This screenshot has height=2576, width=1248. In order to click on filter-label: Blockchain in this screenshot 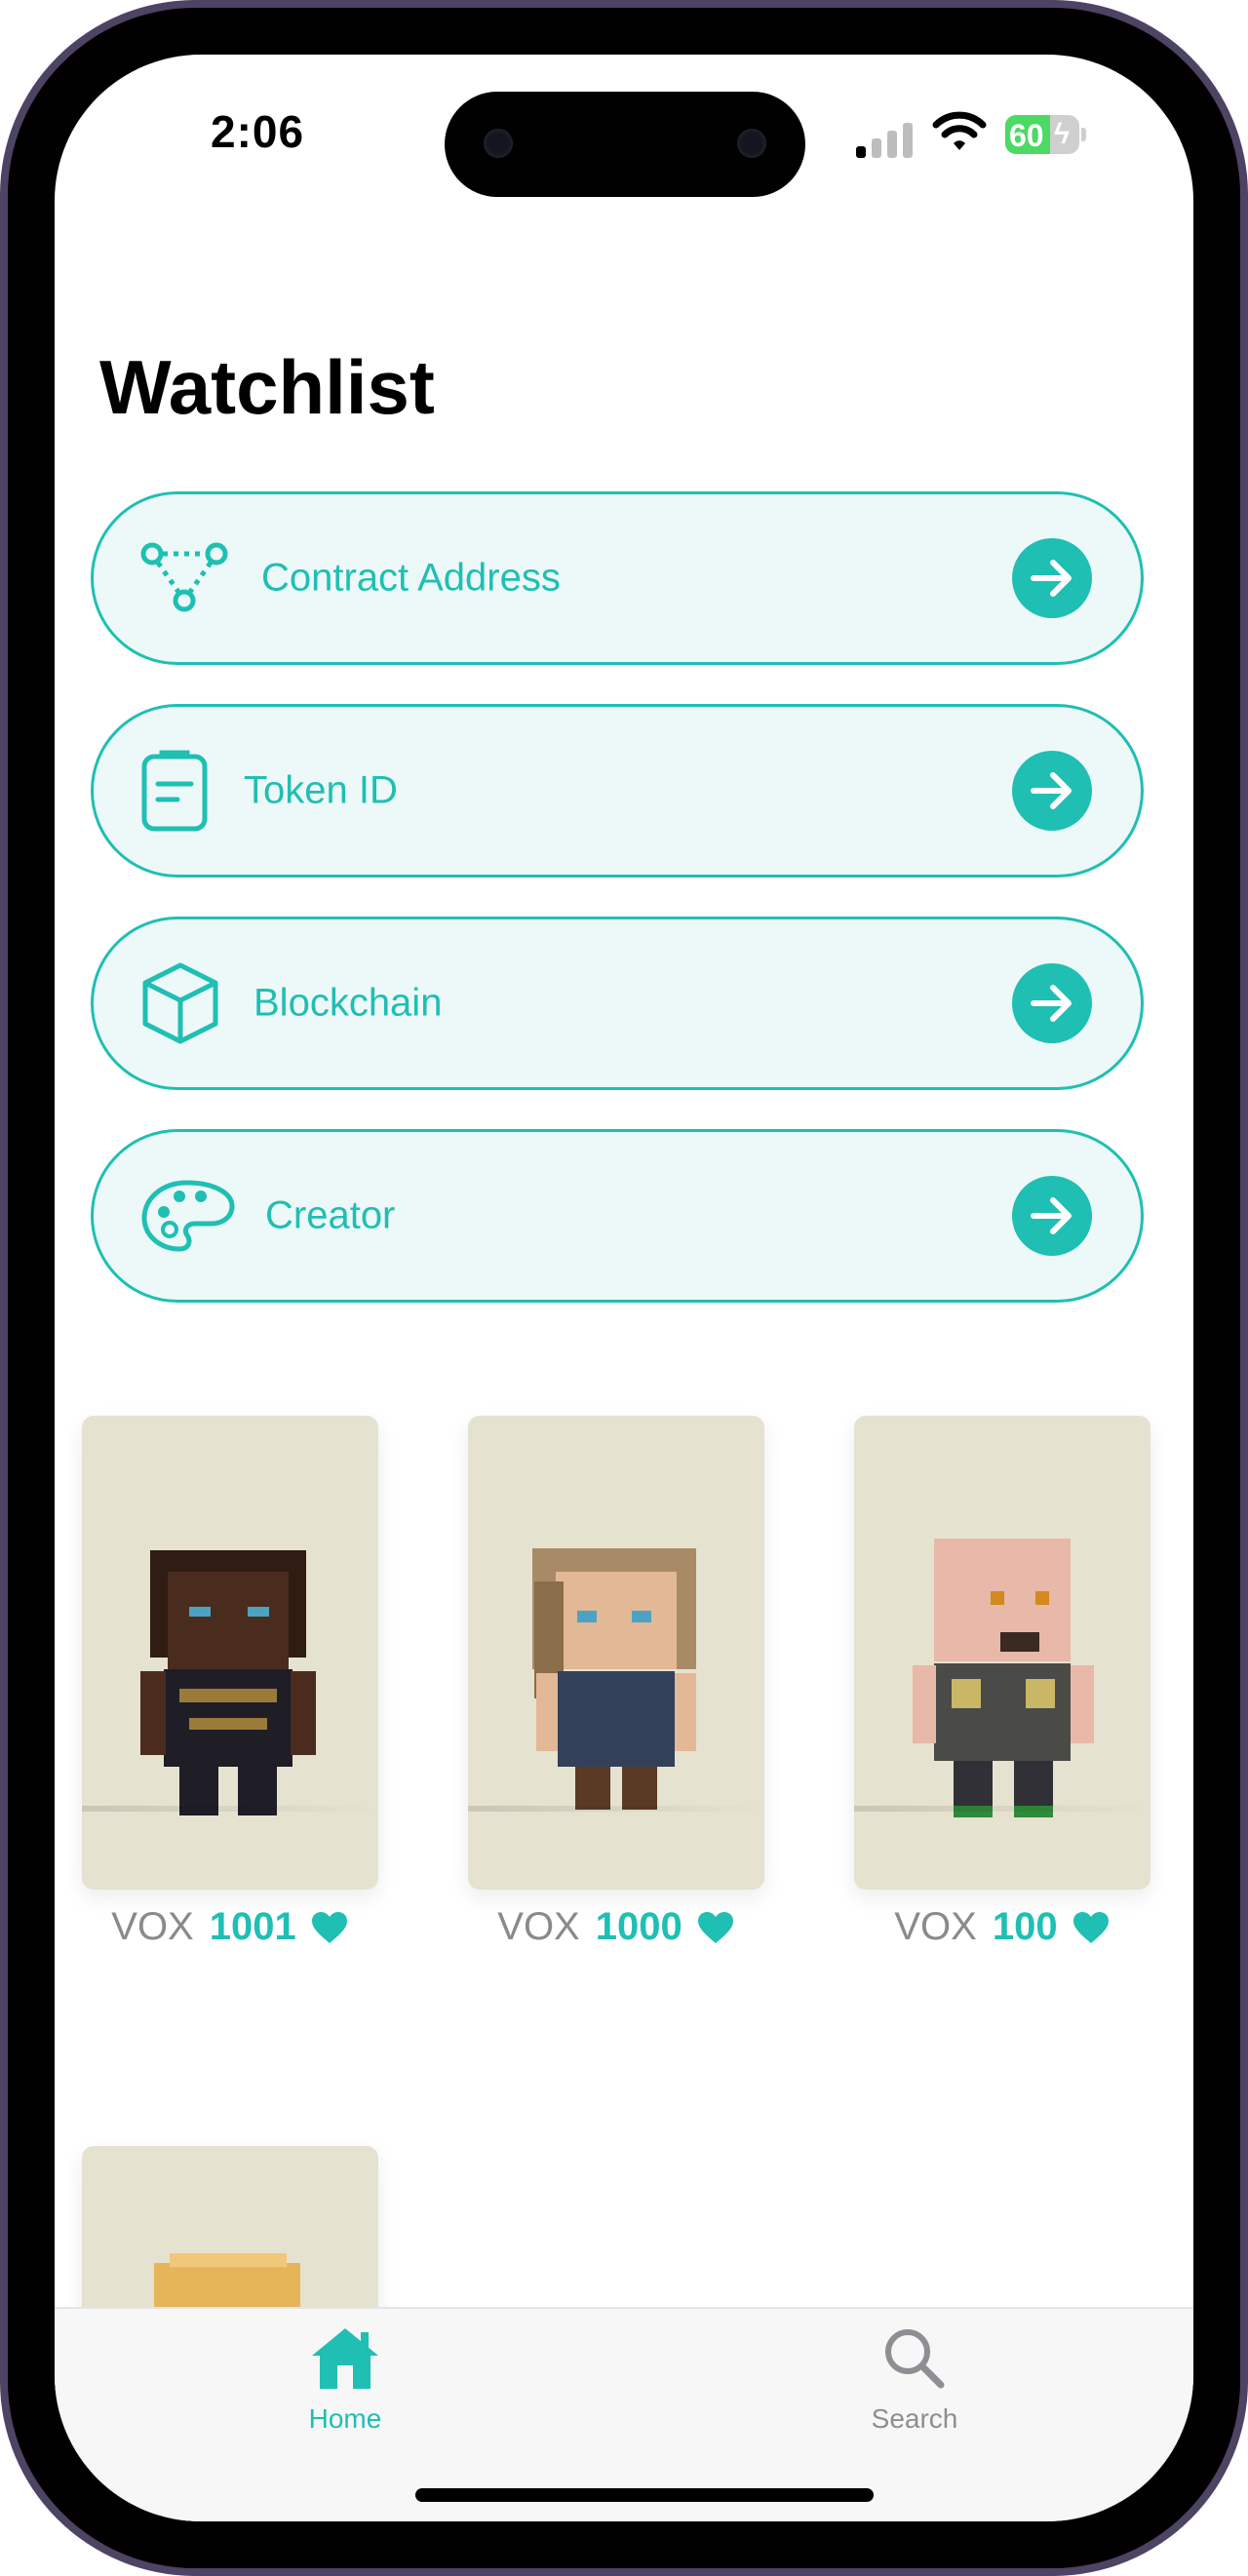, I will do `click(348, 1003)`.